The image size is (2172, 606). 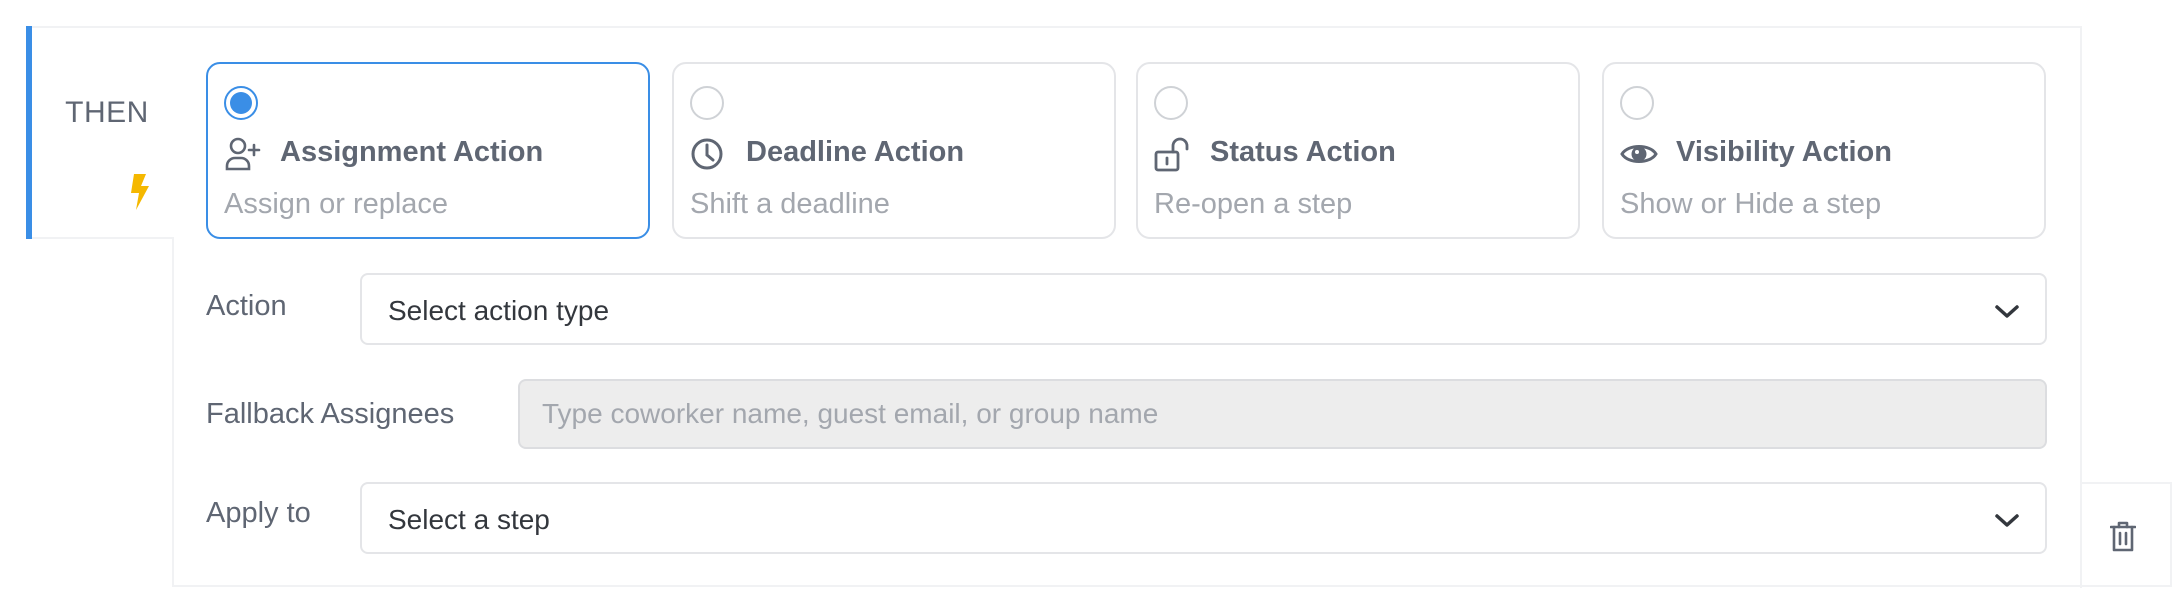 What do you see at coordinates (1253, 204) in the screenshot?
I see `card-description: Re-open a step` at bounding box center [1253, 204].